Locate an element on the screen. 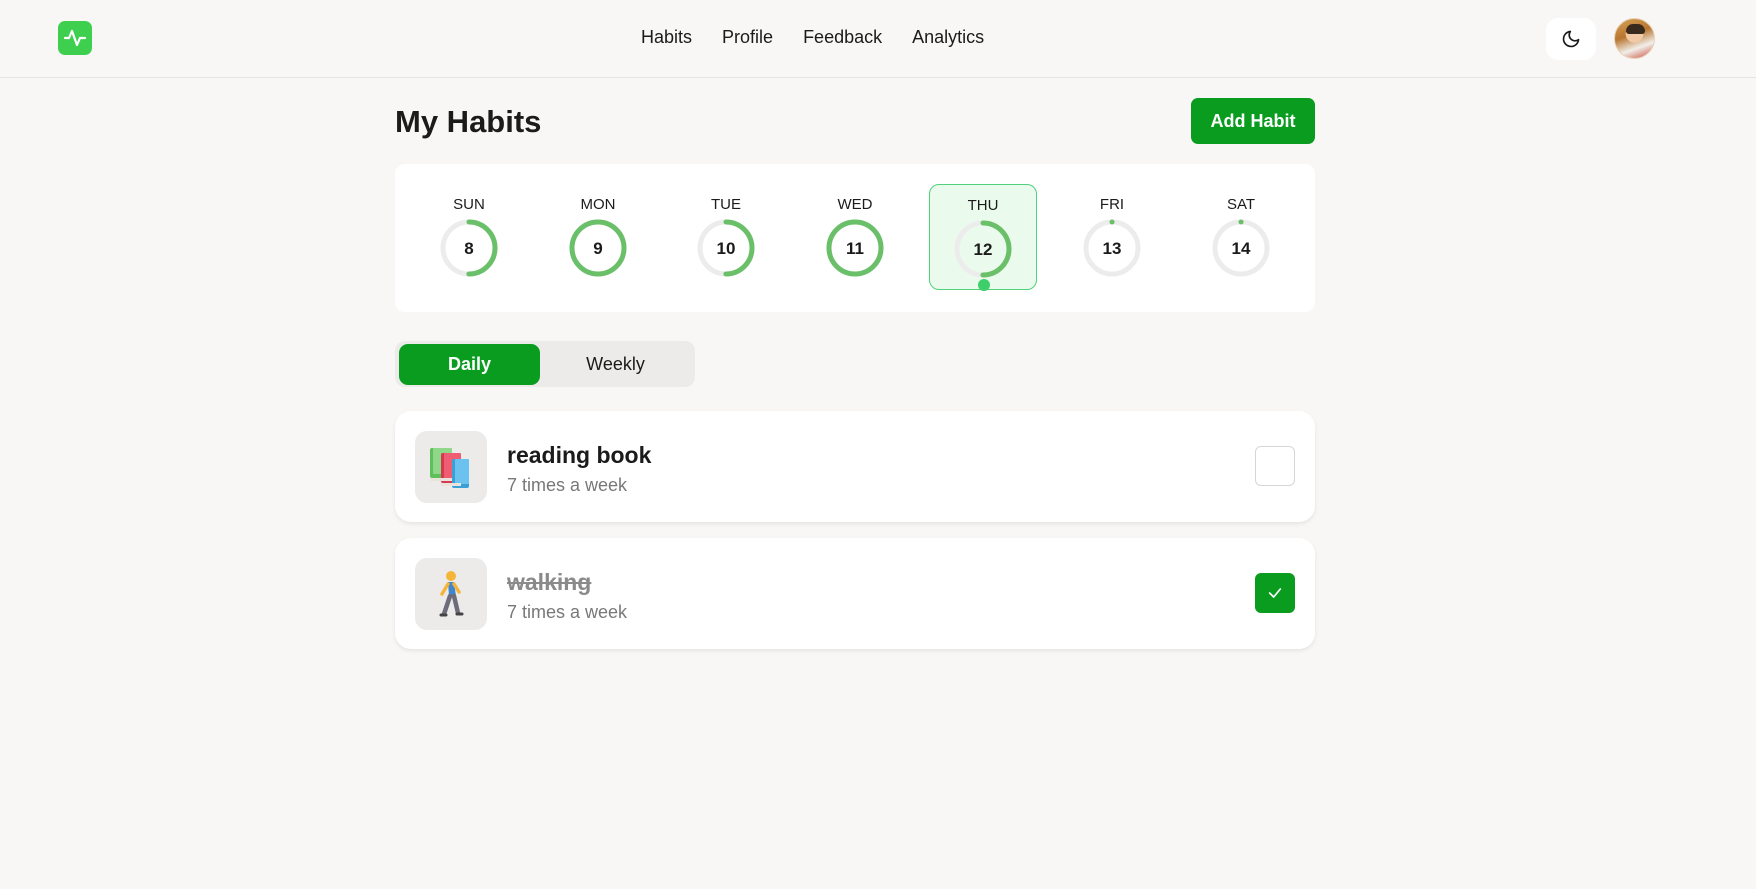 The image size is (1756, 889). day-progress-ring: 12 is located at coordinates (983, 249).